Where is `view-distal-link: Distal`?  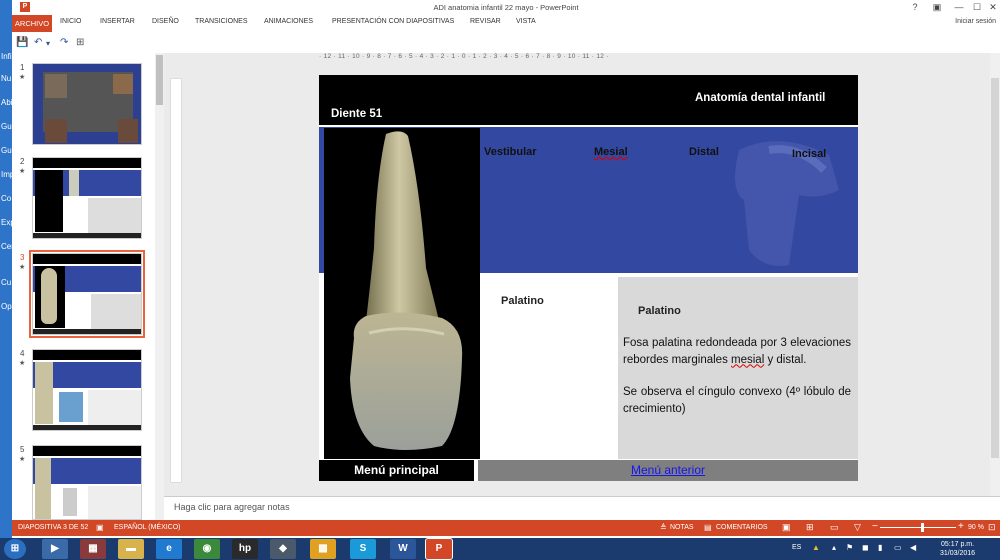
view-distal-link: Distal is located at coordinates (704, 152).